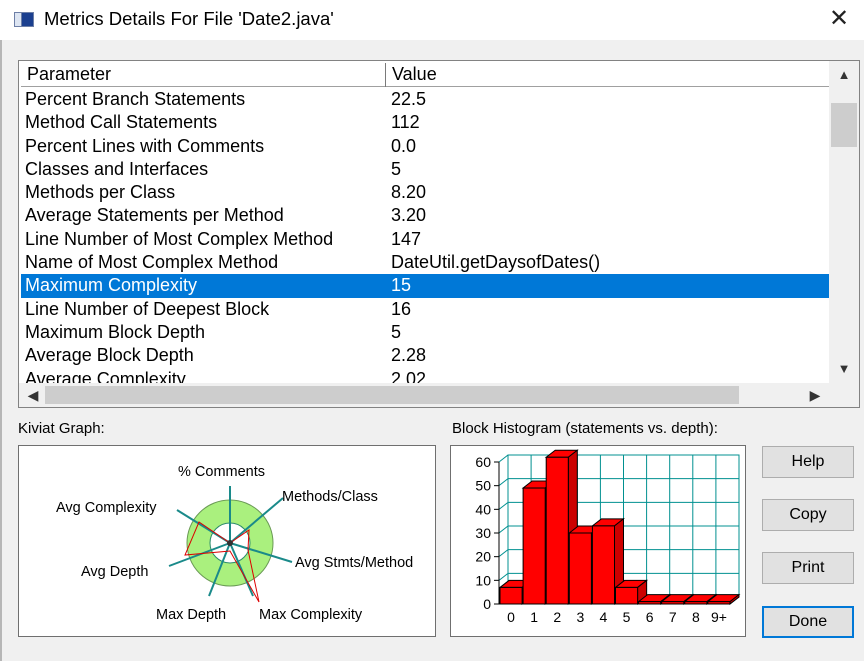 Image resolution: width=864 pixels, height=661 pixels. Describe the element at coordinates (719, 617) in the screenshot. I see `histogram-x-tick: 9+` at that location.